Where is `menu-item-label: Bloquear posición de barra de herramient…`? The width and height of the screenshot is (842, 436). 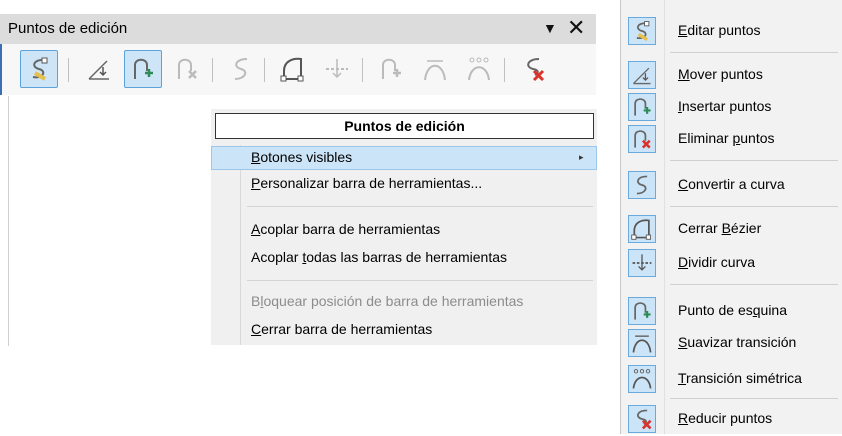 menu-item-label: Bloquear posición de barra de herramient… is located at coordinates (387, 301).